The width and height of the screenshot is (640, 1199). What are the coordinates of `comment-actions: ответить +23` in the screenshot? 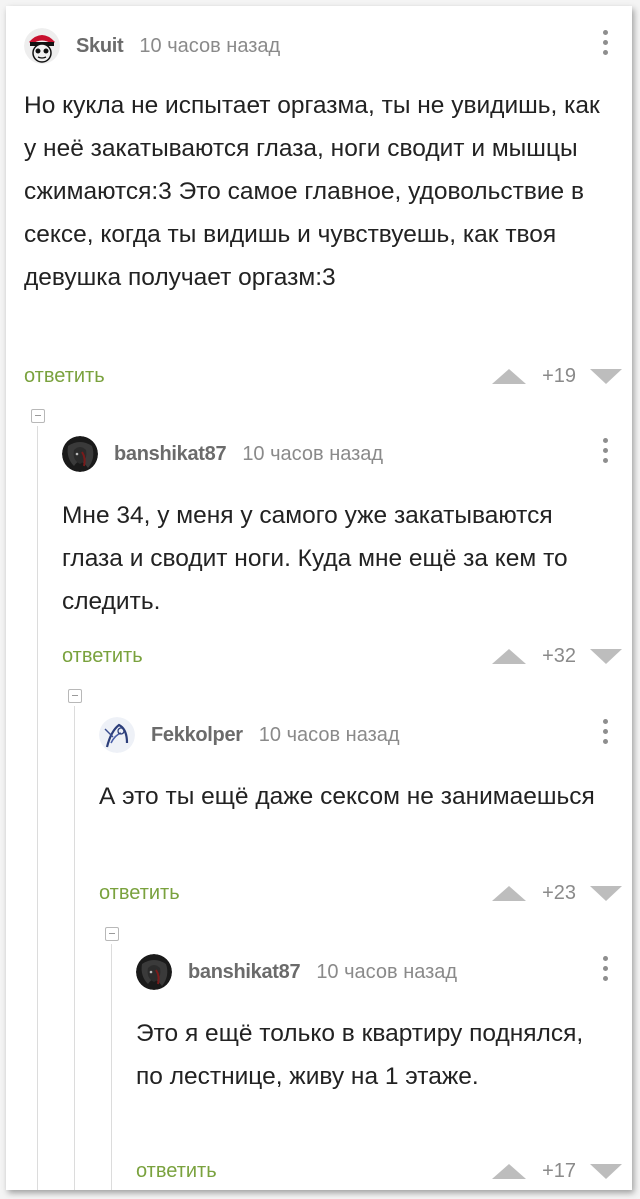 It's located at (365, 893).